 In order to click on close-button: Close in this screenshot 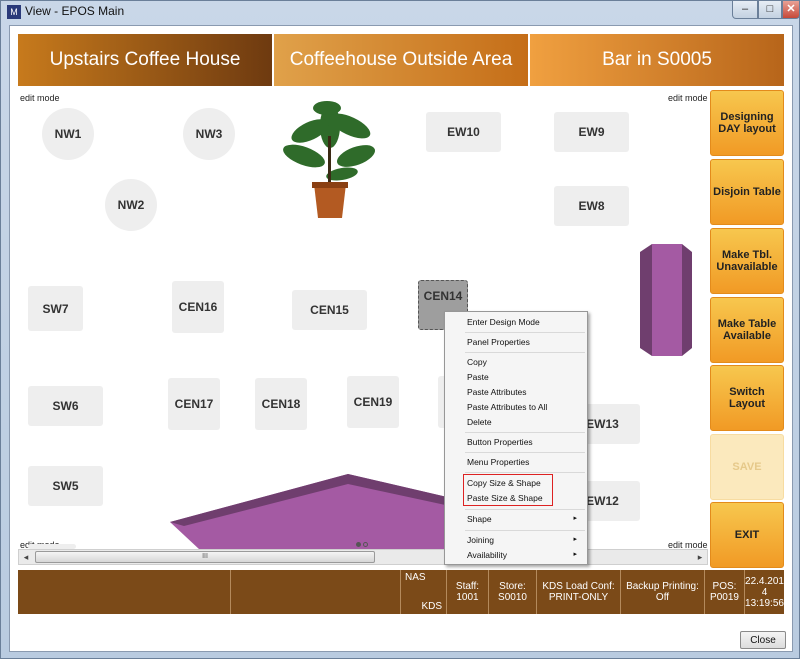, I will do `click(763, 640)`.